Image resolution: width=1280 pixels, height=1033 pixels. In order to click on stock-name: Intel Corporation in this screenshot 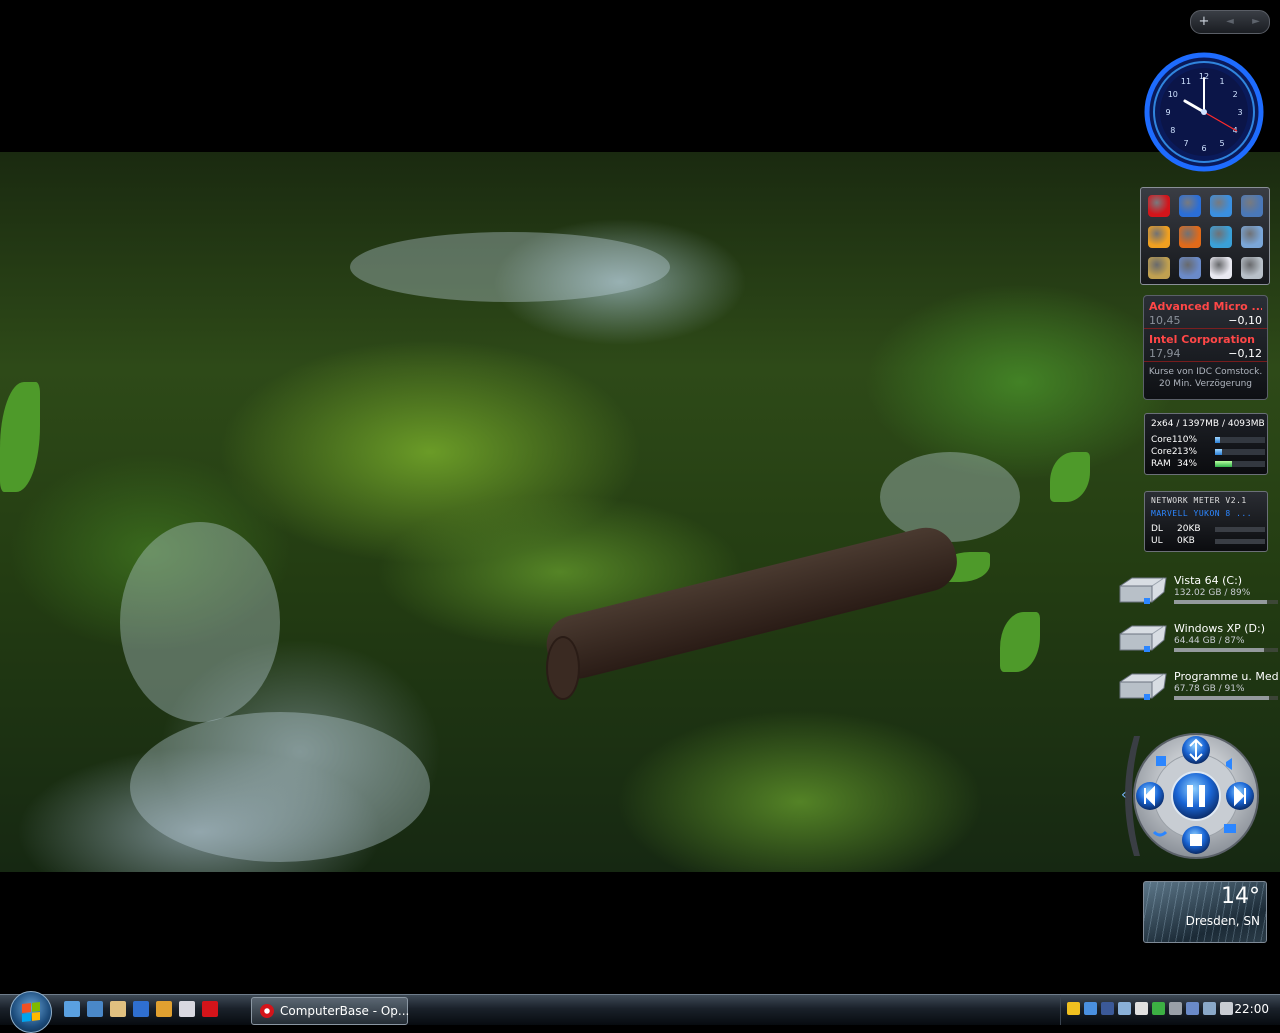, I will do `click(1202, 339)`.